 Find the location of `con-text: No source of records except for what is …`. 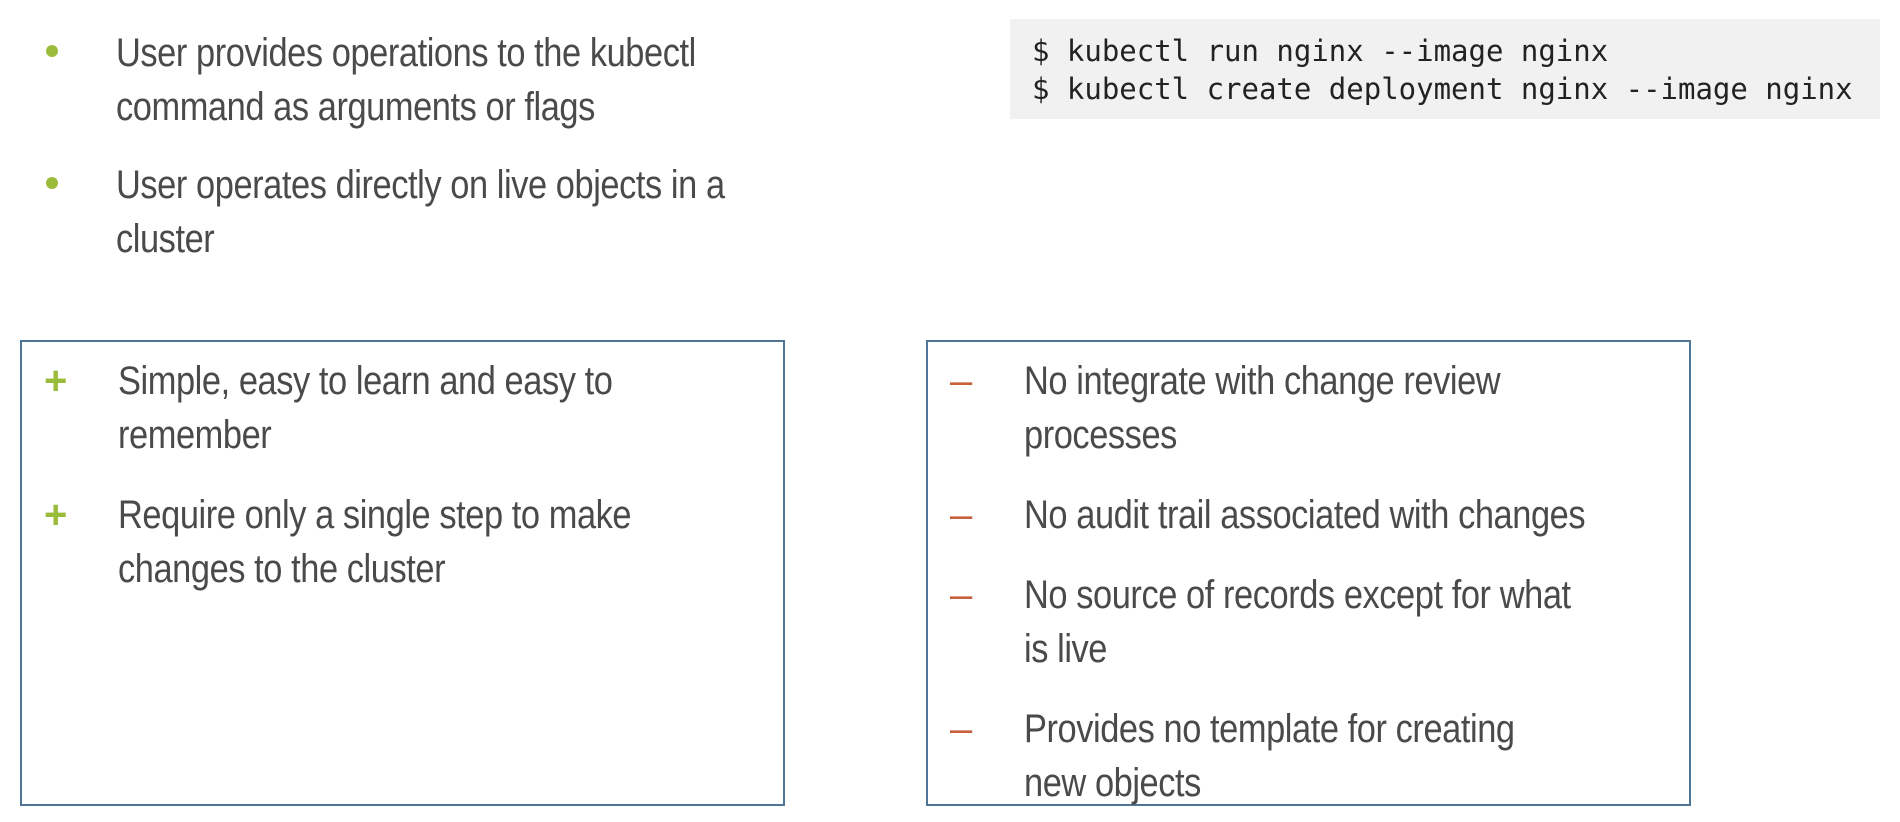

con-text: No source of records except for what is … is located at coordinates (1297, 622).